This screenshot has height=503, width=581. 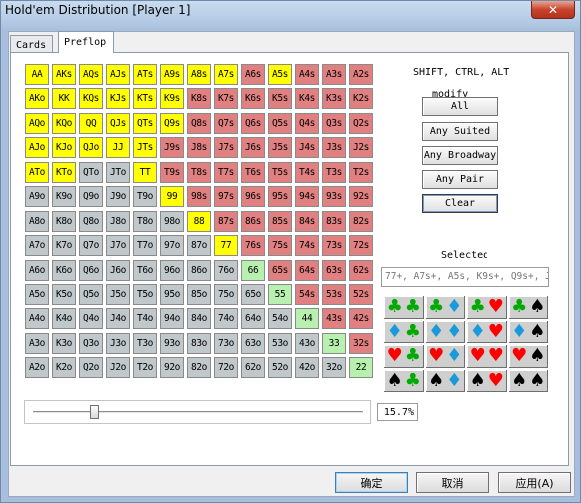 I want to click on hand-cell-65o: 65o, so click(x=253, y=294).